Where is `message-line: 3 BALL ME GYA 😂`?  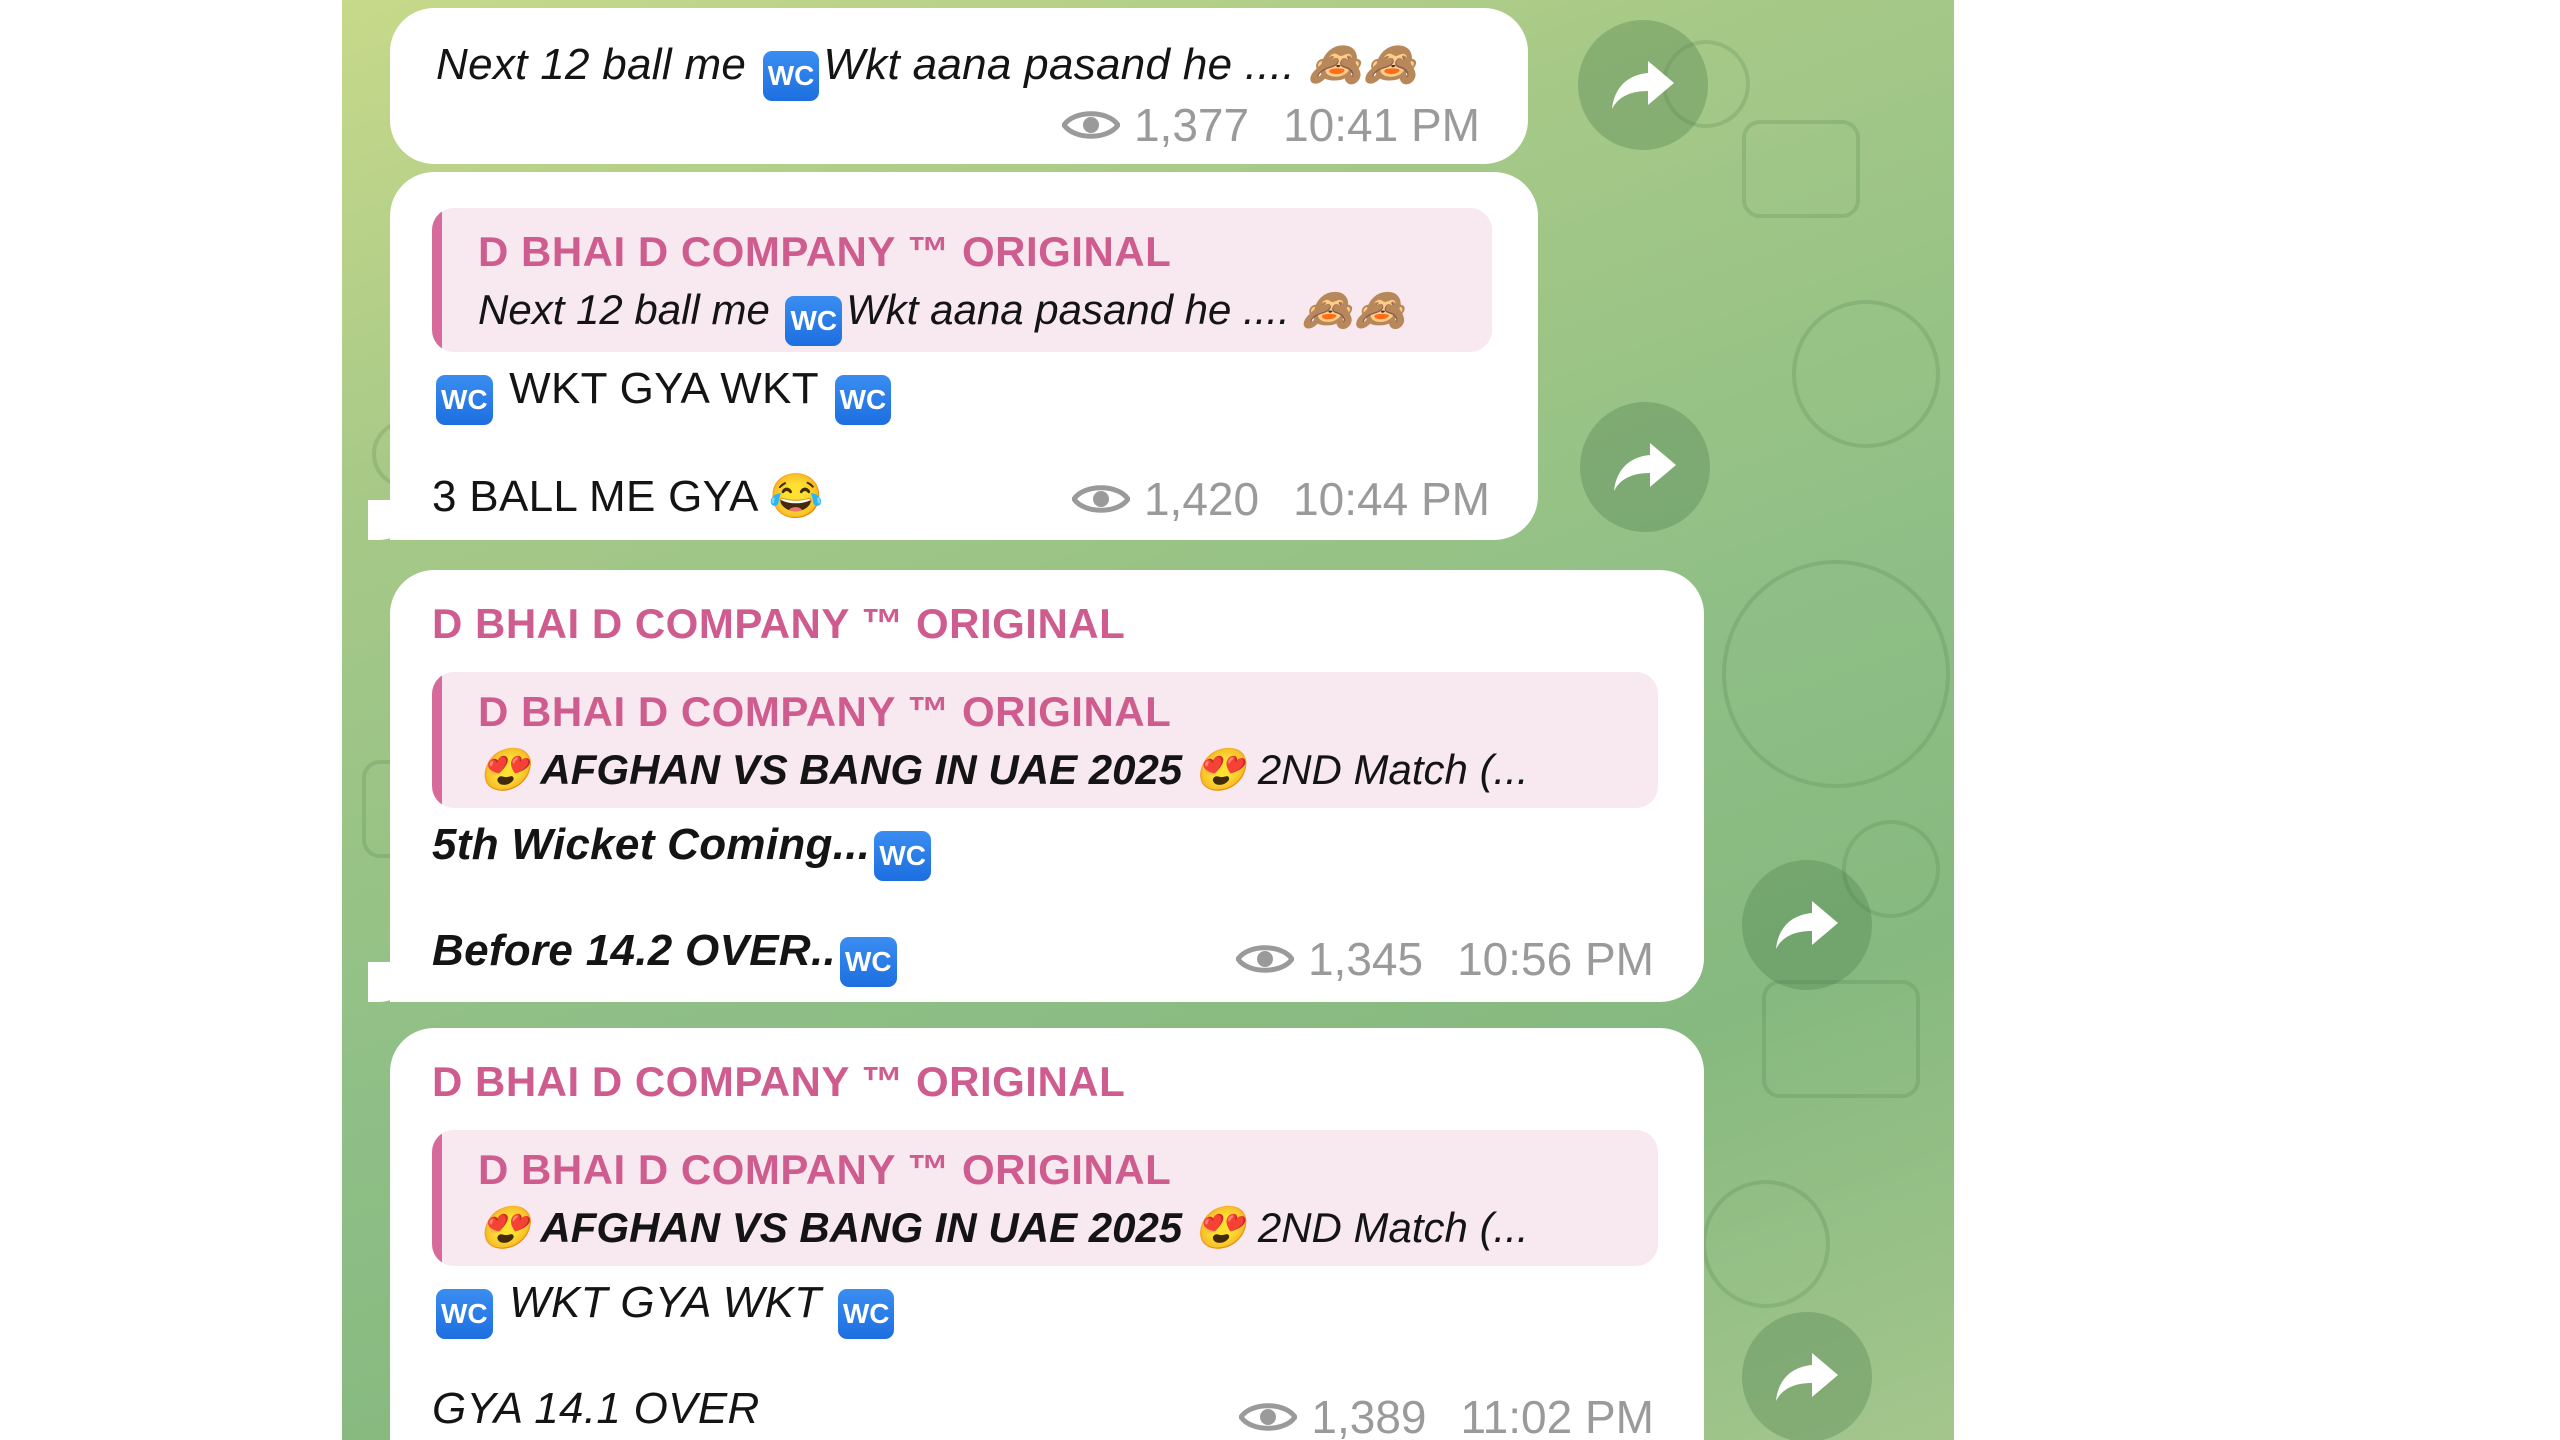
message-line: 3 BALL ME GYA 😂 is located at coordinates (628, 496).